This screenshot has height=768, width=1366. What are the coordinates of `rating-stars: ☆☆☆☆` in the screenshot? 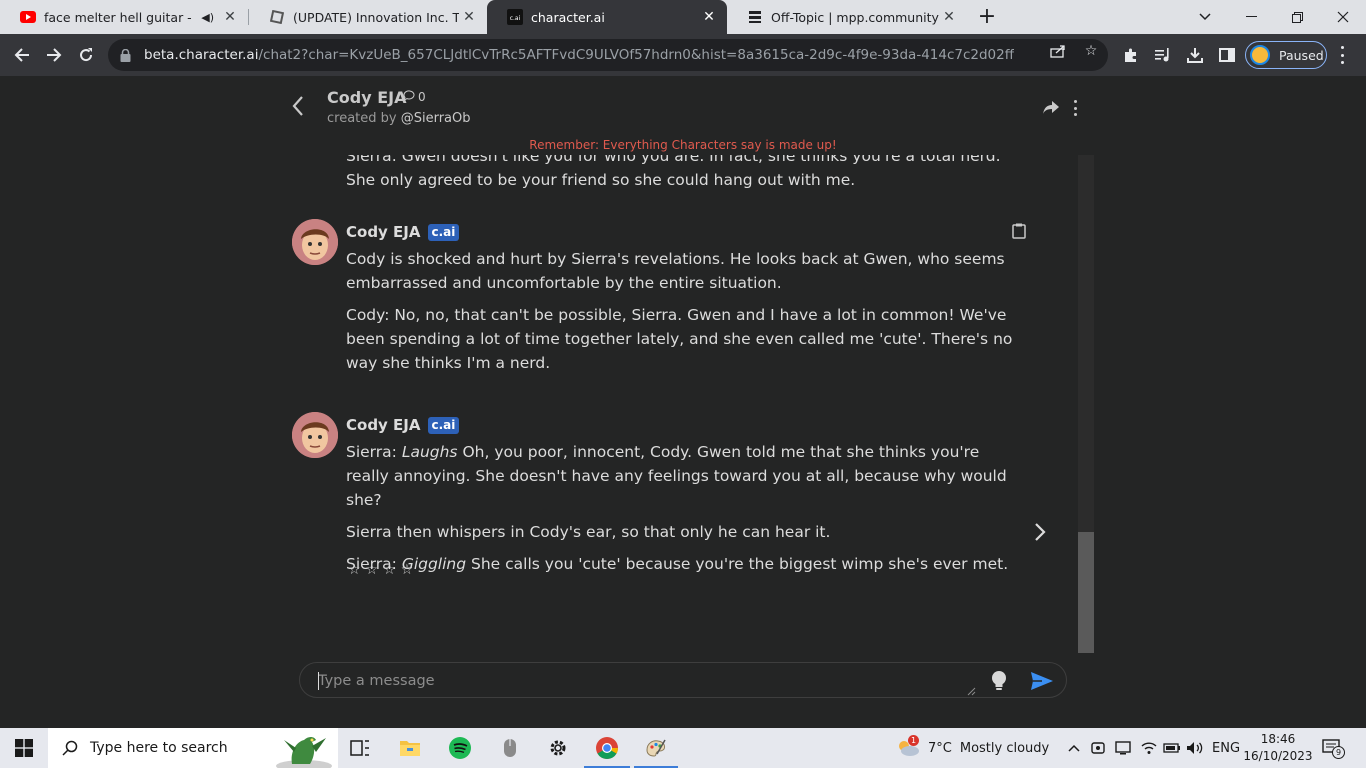 It's located at (383, 570).